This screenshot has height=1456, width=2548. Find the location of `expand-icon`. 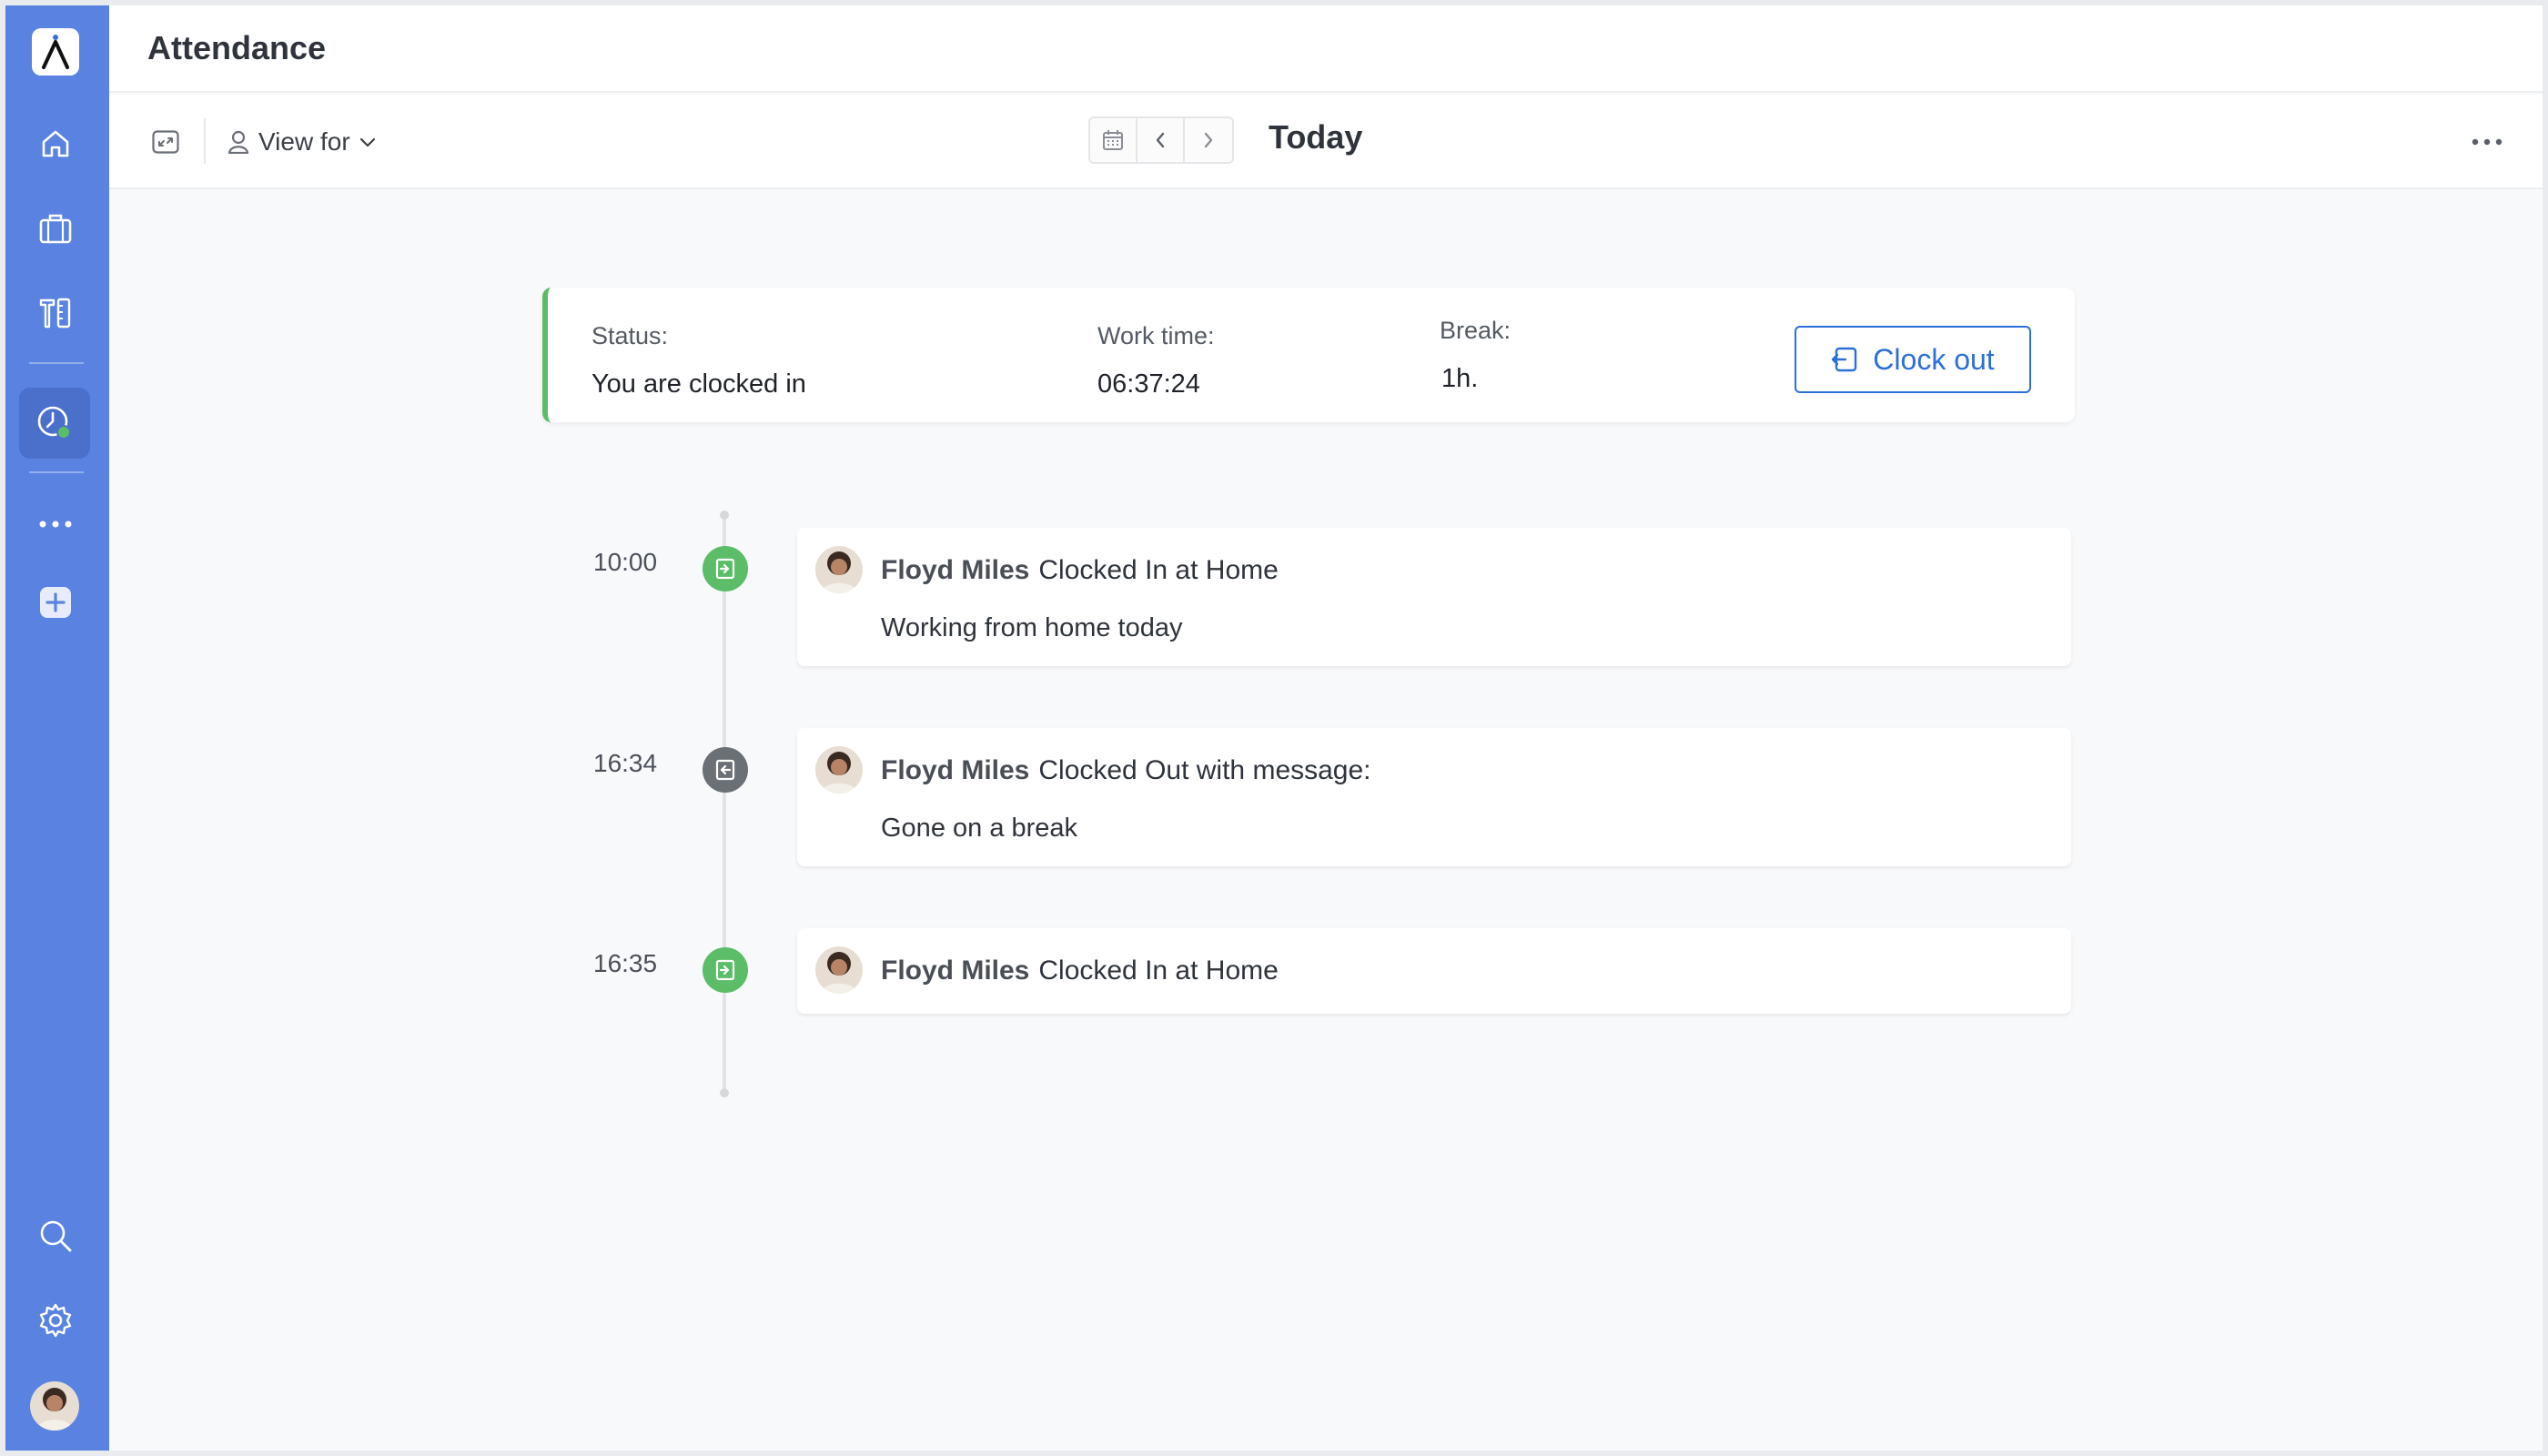

expand-icon is located at coordinates (166, 142).